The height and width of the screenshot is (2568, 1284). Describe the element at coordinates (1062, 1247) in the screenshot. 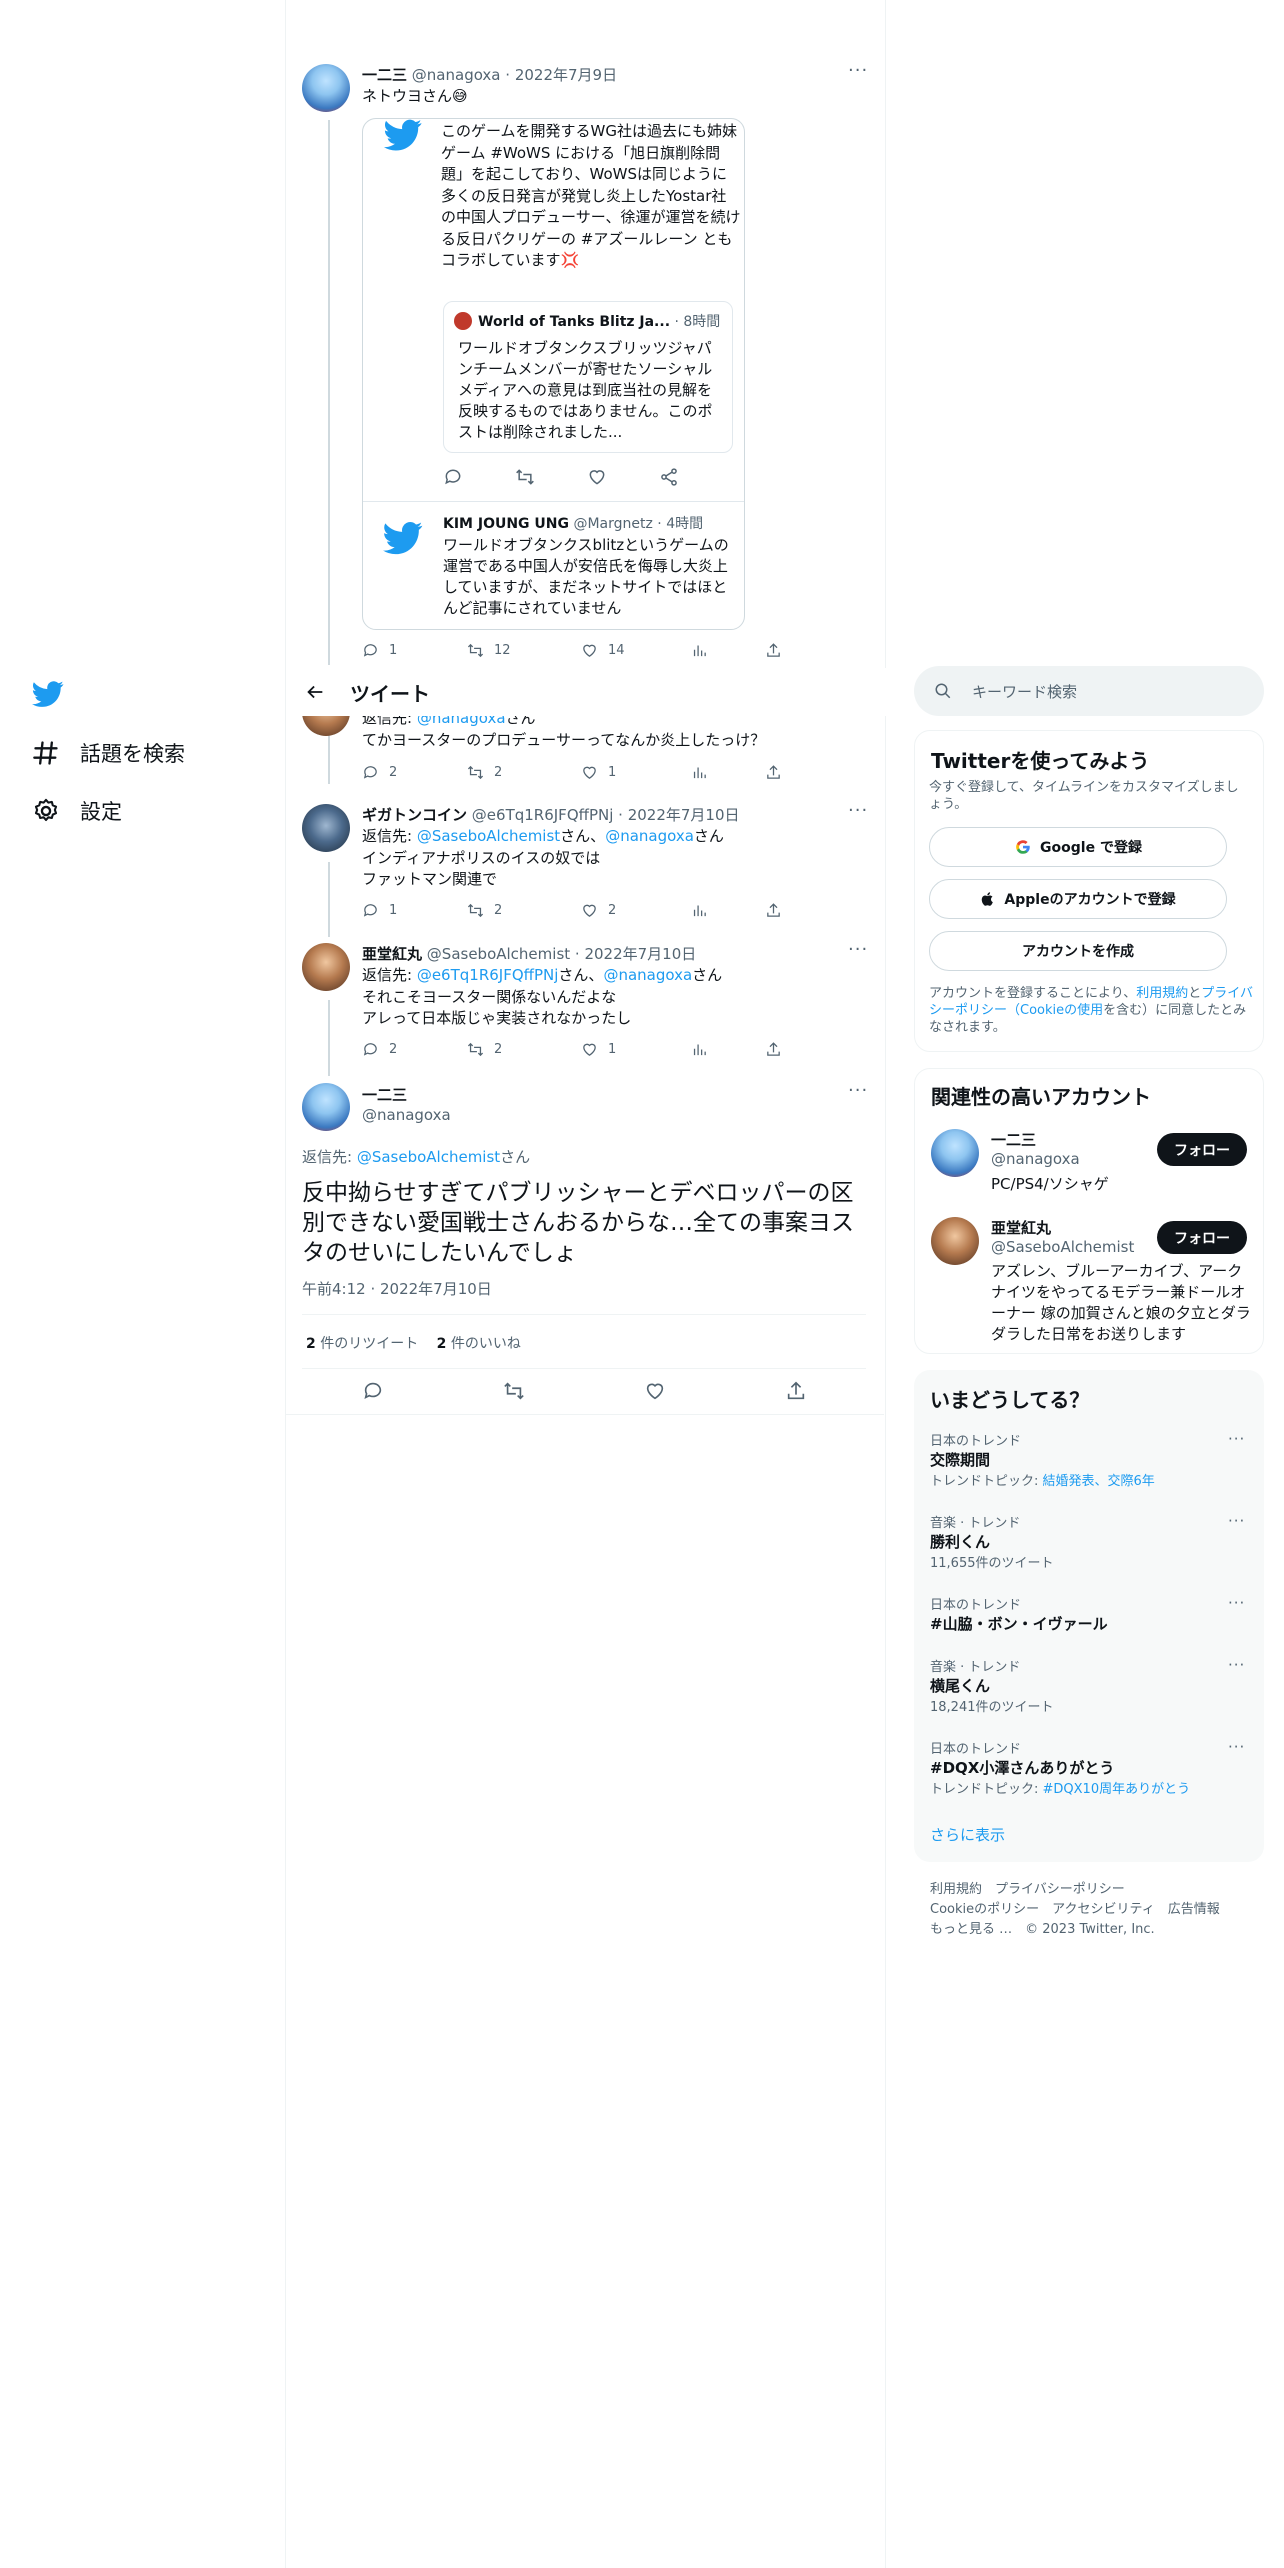

I see `account-handle: @SaseboAlchemist` at that location.